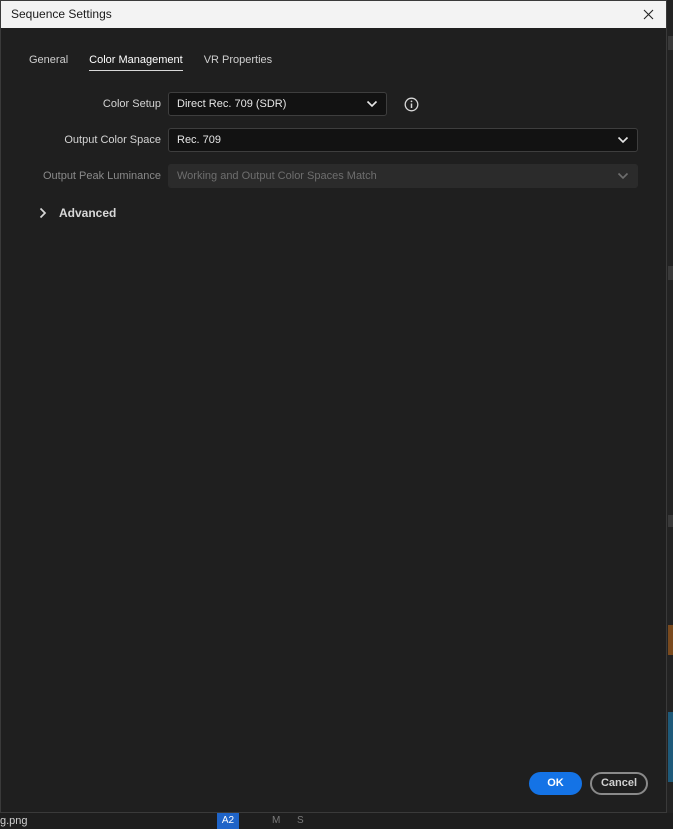 The height and width of the screenshot is (829, 673). Describe the element at coordinates (238, 62) in the screenshot. I see `tab-vr-properties: VR Properties` at that location.